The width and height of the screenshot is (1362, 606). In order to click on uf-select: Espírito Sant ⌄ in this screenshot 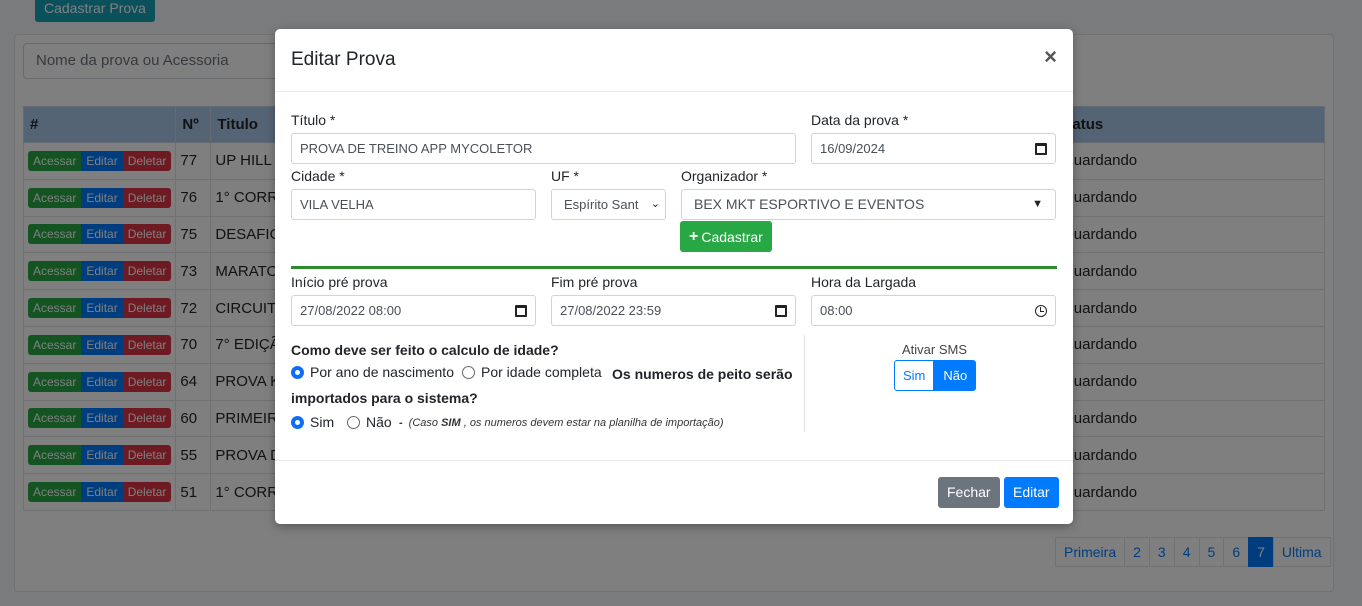, I will do `click(608, 204)`.